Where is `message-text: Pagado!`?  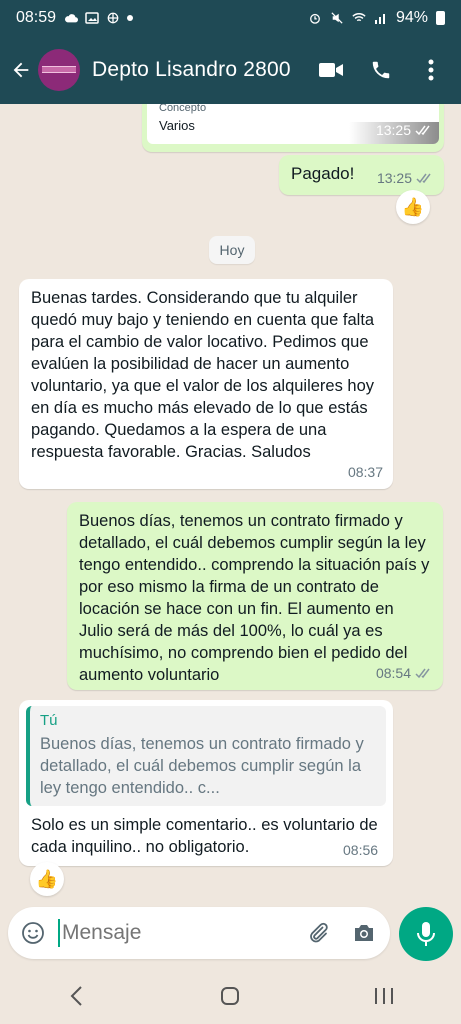 message-text: Pagado! is located at coordinates (323, 173).